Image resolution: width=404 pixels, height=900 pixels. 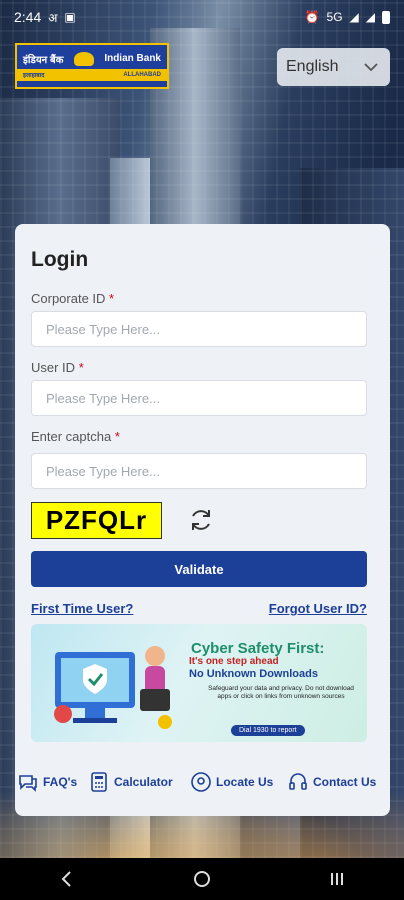 I want to click on calculator-link: Calculator, so click(x=130, y=782).